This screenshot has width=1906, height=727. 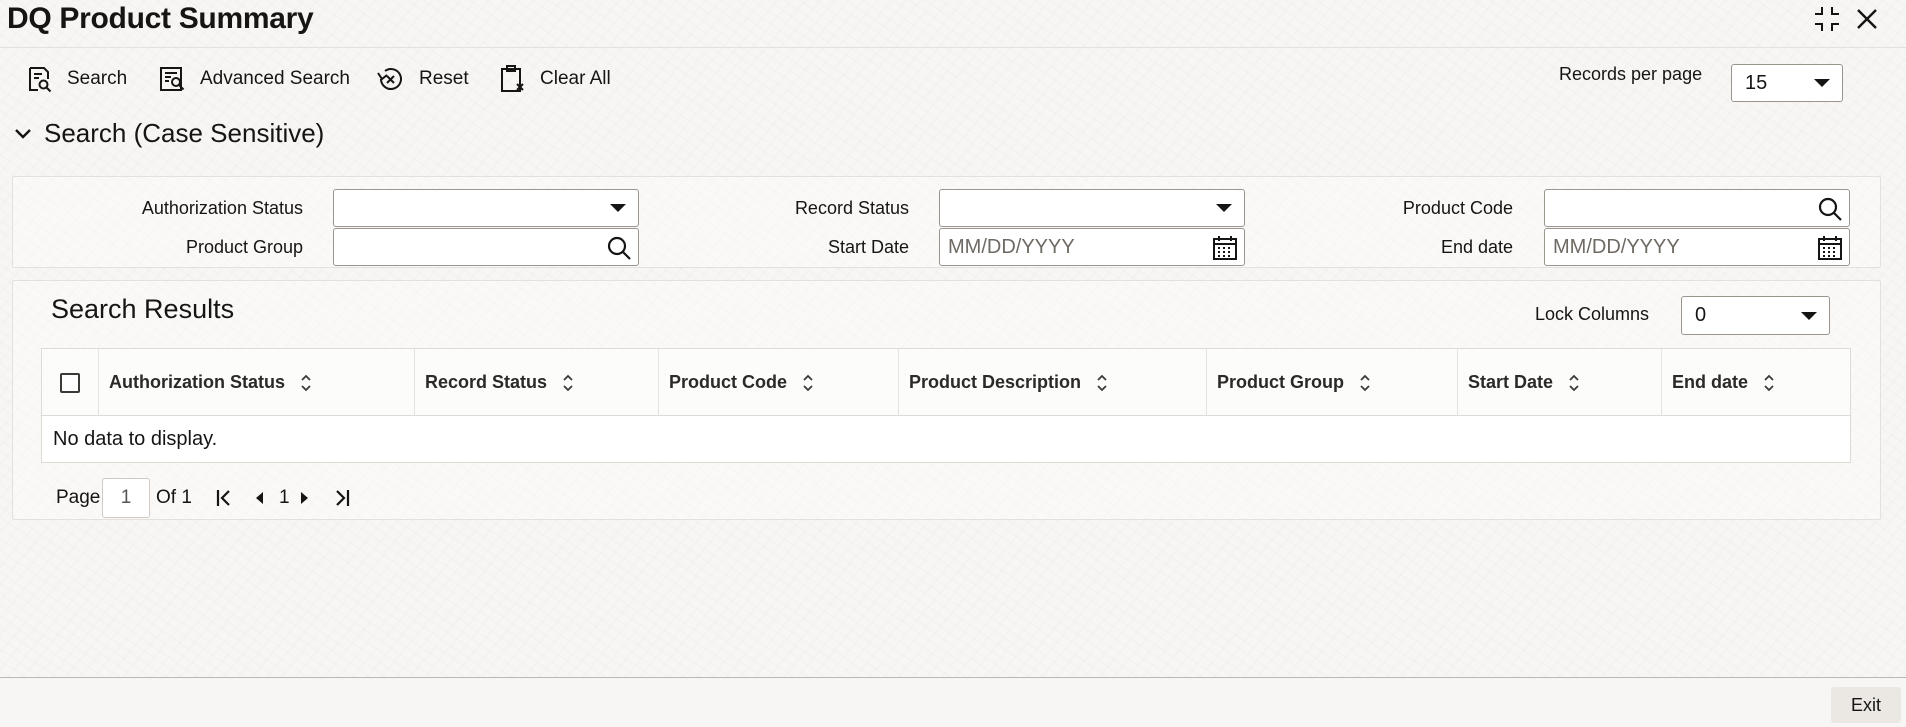 I want to click on column-label: Product Code, so click(x=728, y=382).